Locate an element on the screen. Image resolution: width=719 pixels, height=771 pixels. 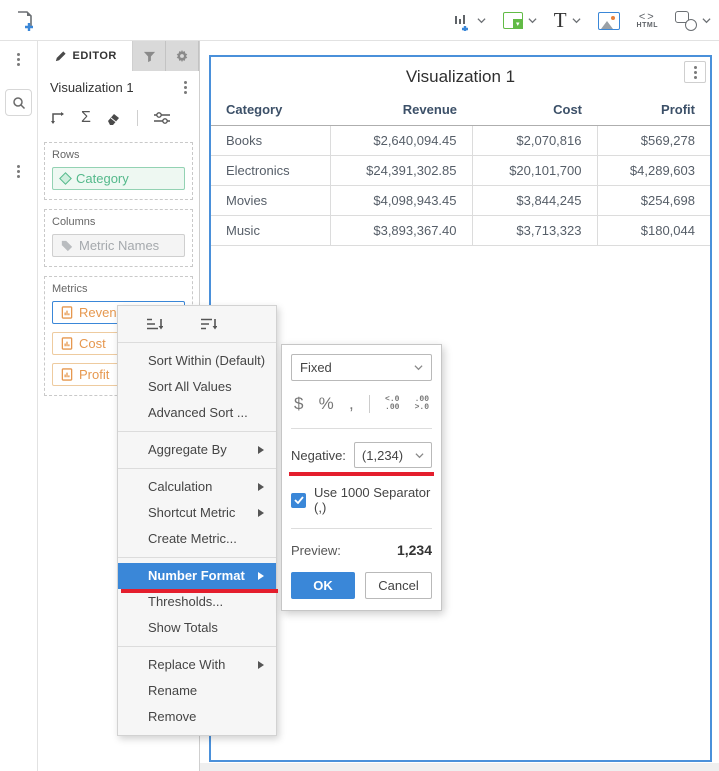
preview-row: Preview: 1,234 is located at coordinates (361, 550).